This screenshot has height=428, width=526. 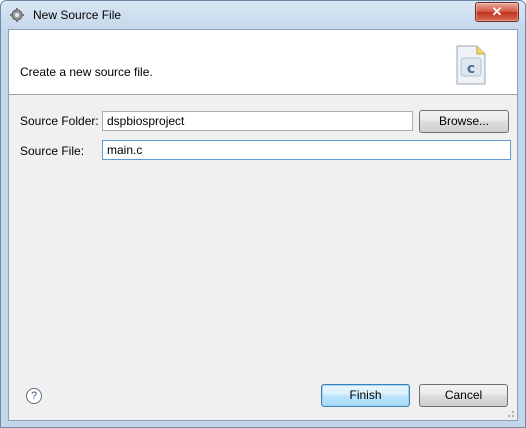 I want to click on resize-grip-icon, so click(x=510, y=413).